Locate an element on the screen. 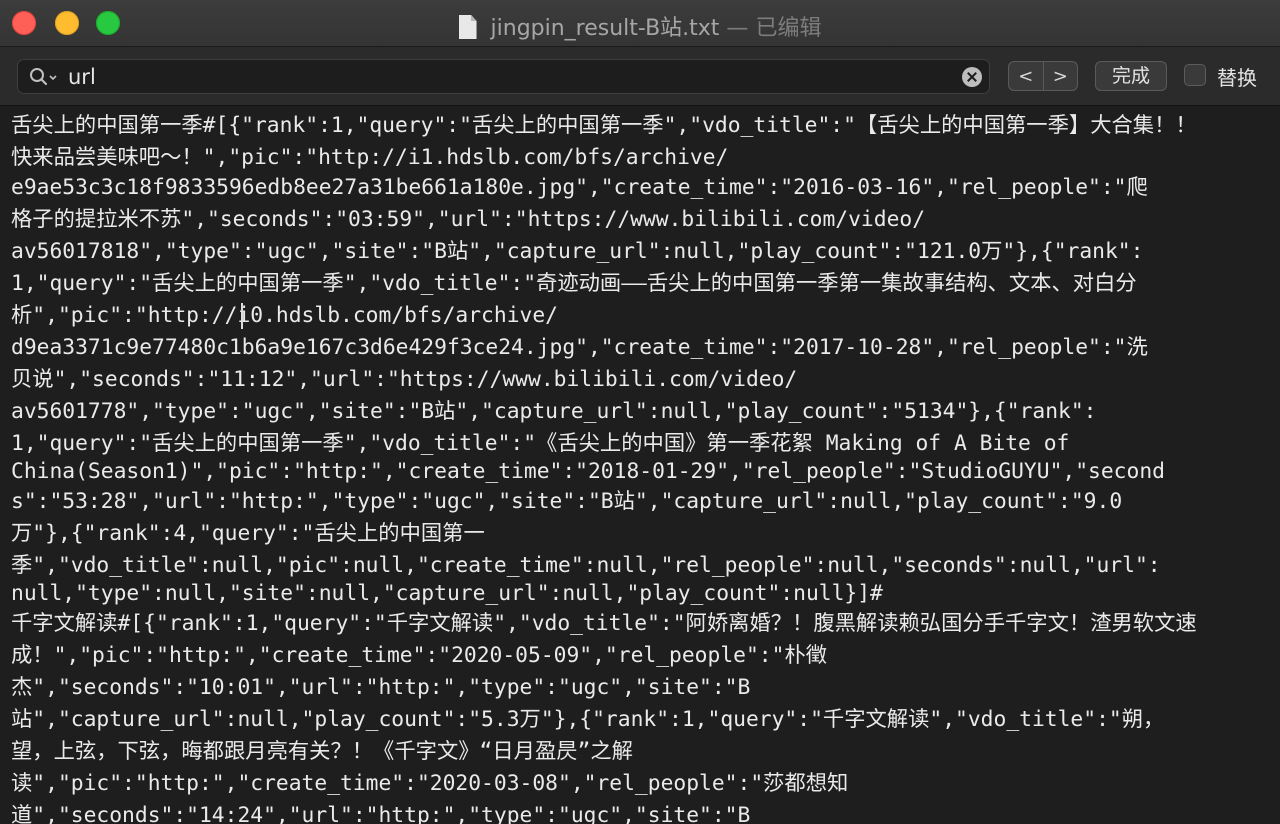 This screenshot has height=824, width=1280. find-bar: < > 完成 替换 is located at coordinates (640, 76).